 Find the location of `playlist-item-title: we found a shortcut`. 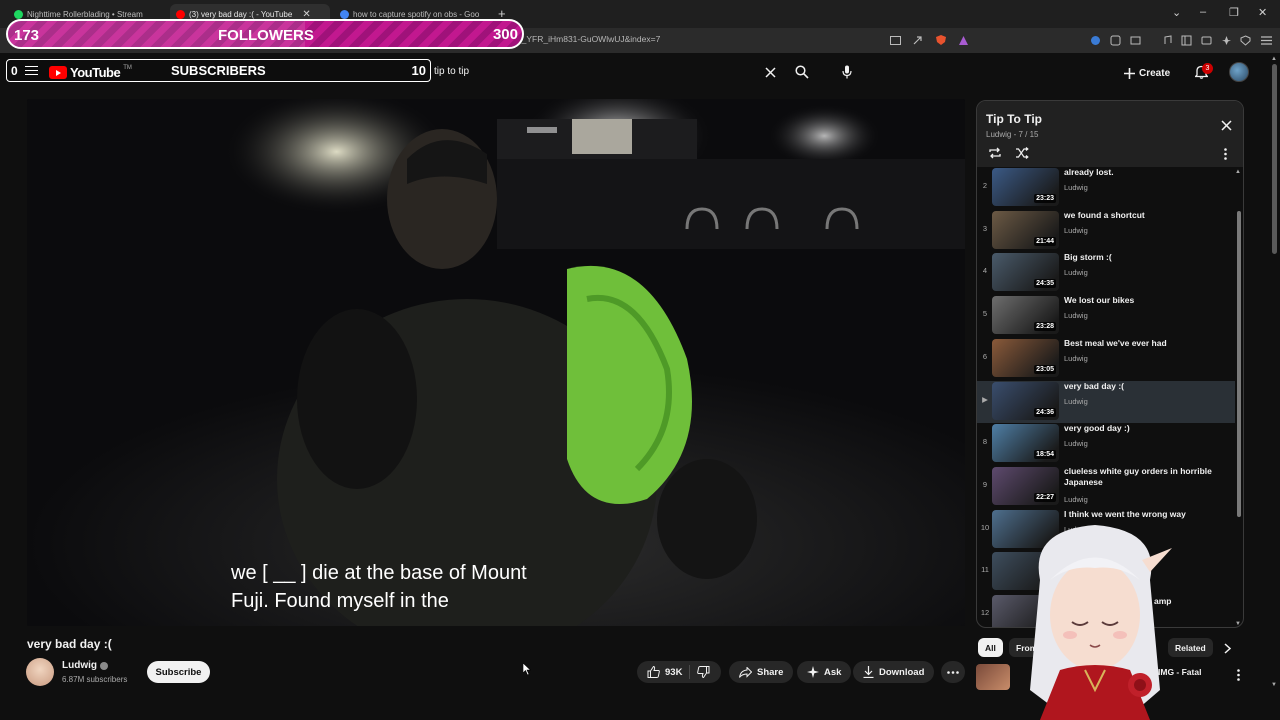

playlist-item-title: we found a shortcut is located at coordinates (1146, 215).